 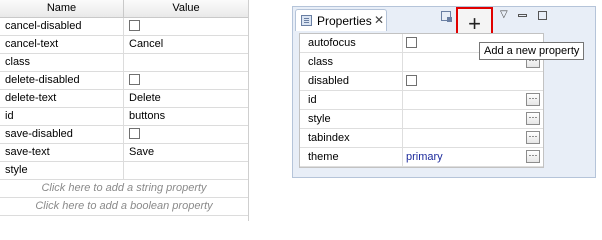 What do you see at coordinates (522, 15) in the screenshot?
I see `minimize-icon` at bounding box center [522, 15].